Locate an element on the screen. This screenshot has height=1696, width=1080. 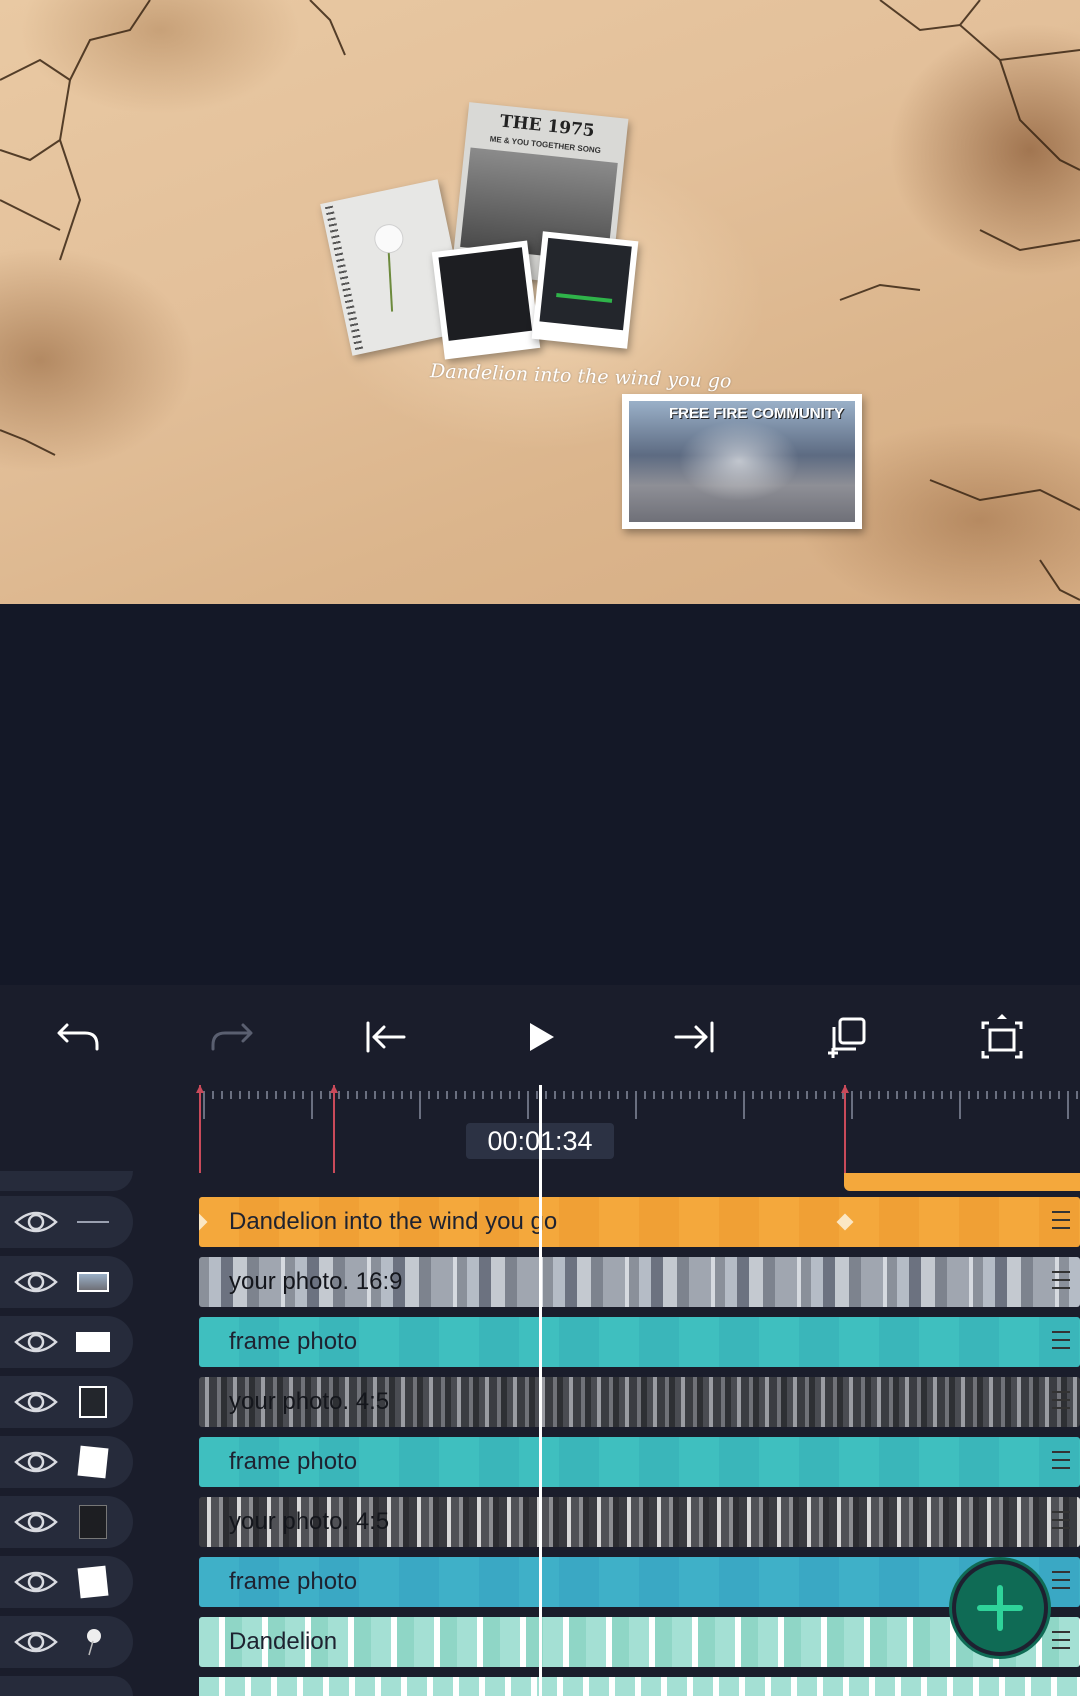
duplicate-layer-button is located at coordinates (848, 1037).